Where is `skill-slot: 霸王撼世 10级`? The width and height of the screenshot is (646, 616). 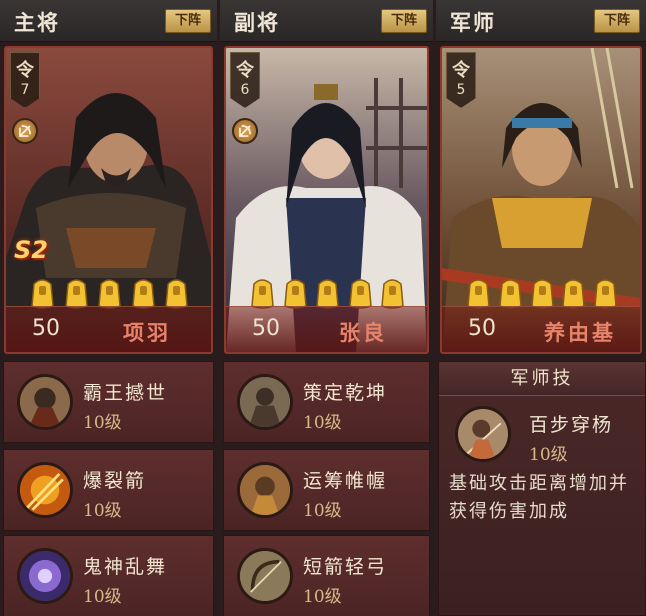 skill-slot: 霸王撼世 10级 is located at coordinates (108, 402).